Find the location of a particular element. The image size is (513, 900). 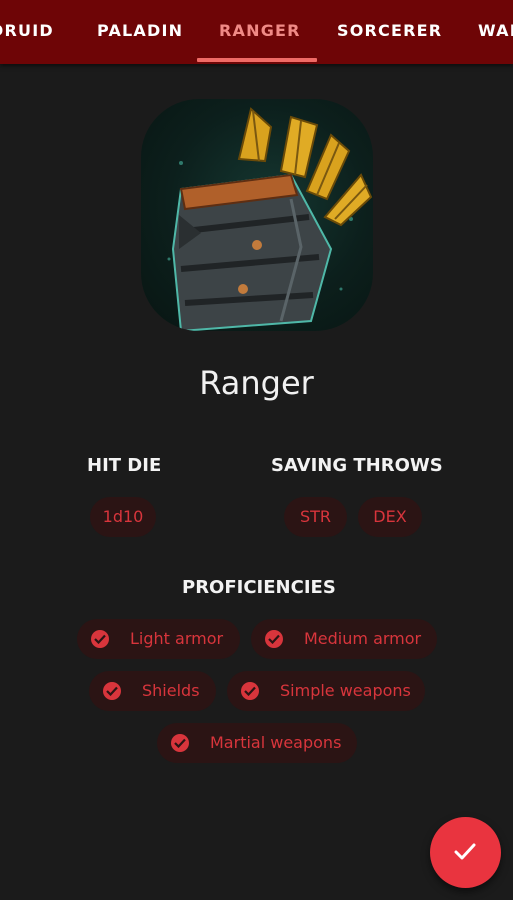

proficiency-label: Medium armor is located at coordinates (363, 638).